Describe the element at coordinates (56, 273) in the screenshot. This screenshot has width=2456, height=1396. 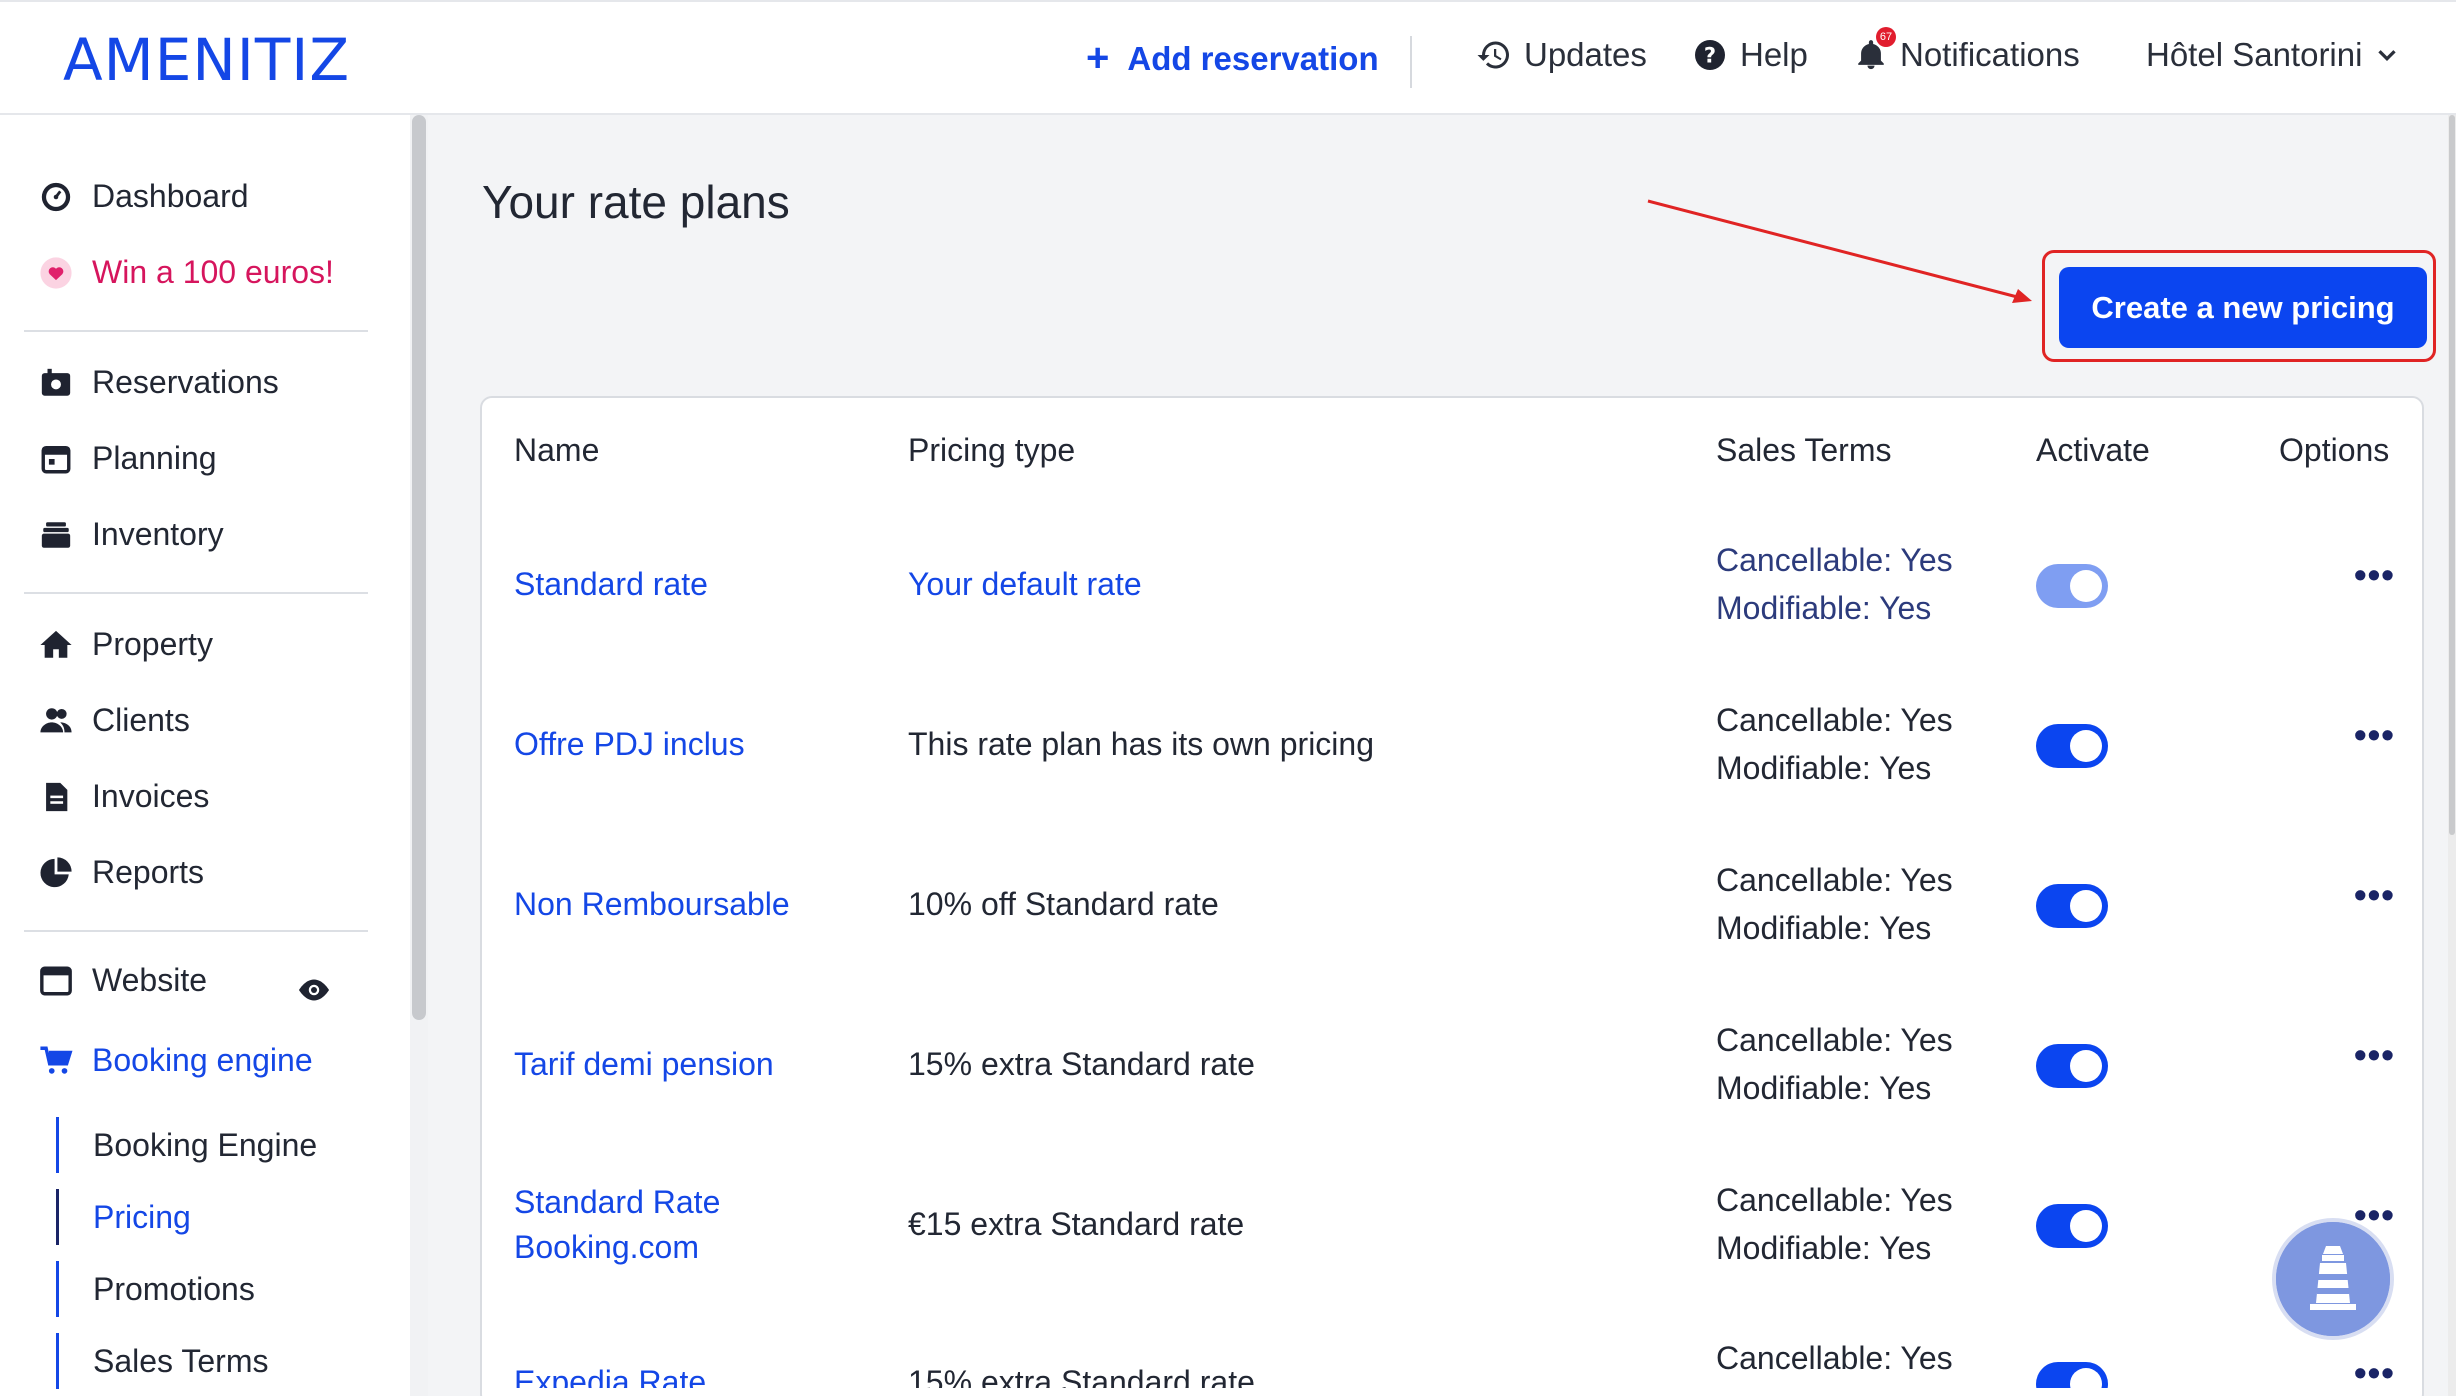
I see `heart-icon` at that location.